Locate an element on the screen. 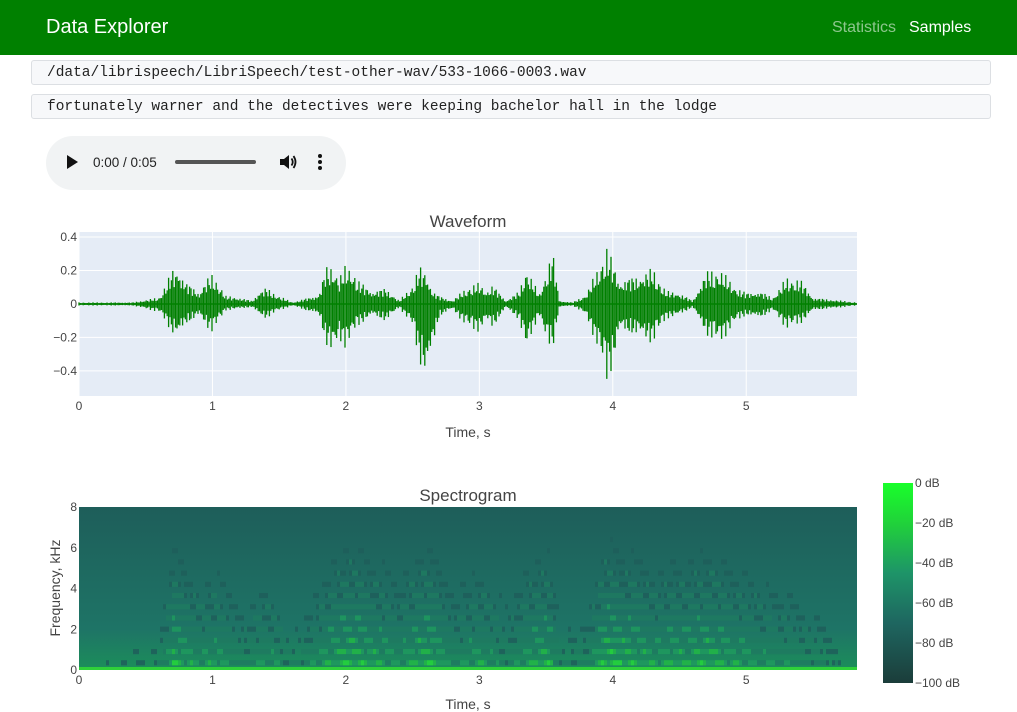 This screenshot has height=712, width=1017. colorbar-tick: −20 dB is located at coordinates (934, 523).